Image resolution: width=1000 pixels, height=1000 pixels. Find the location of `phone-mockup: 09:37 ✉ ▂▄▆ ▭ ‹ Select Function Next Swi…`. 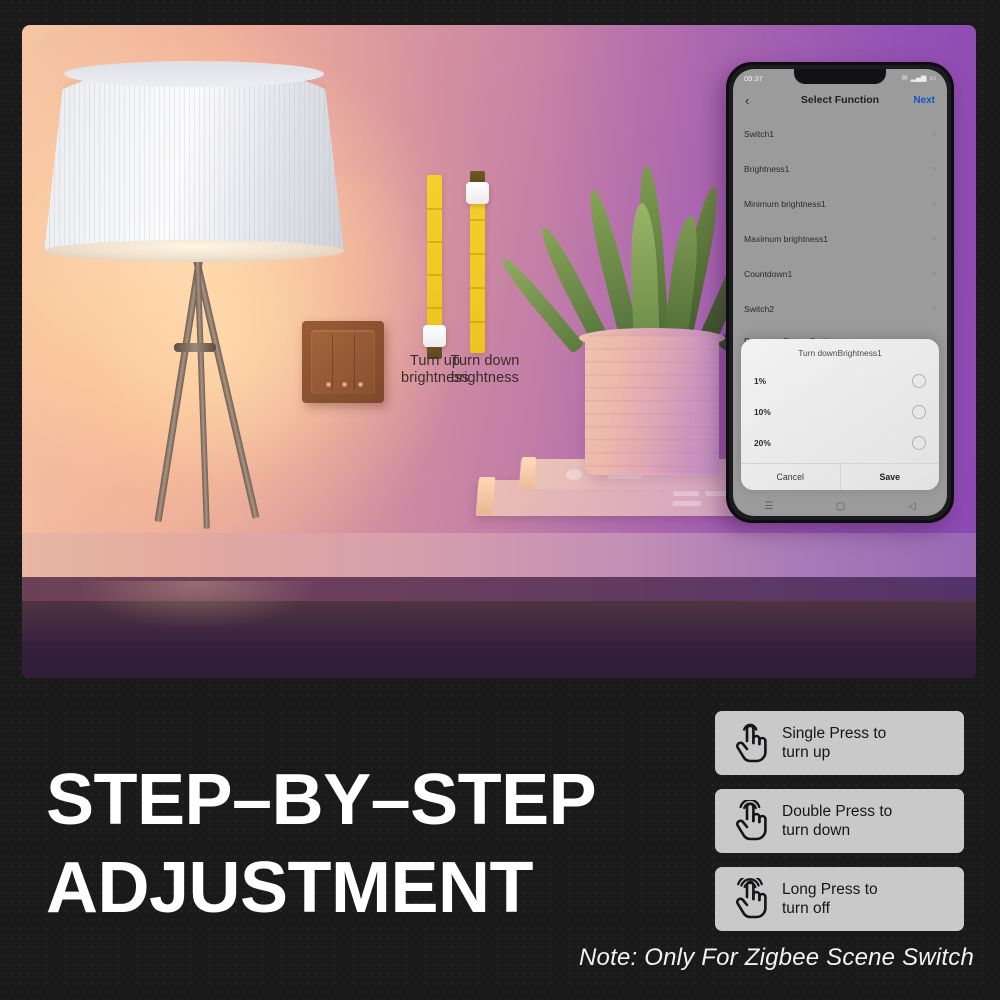

phone-mockup: 09:37 ✉ ▂▄▆ ▭ ‹ Select Function Next Swi… is located at coordinates (840, 292).